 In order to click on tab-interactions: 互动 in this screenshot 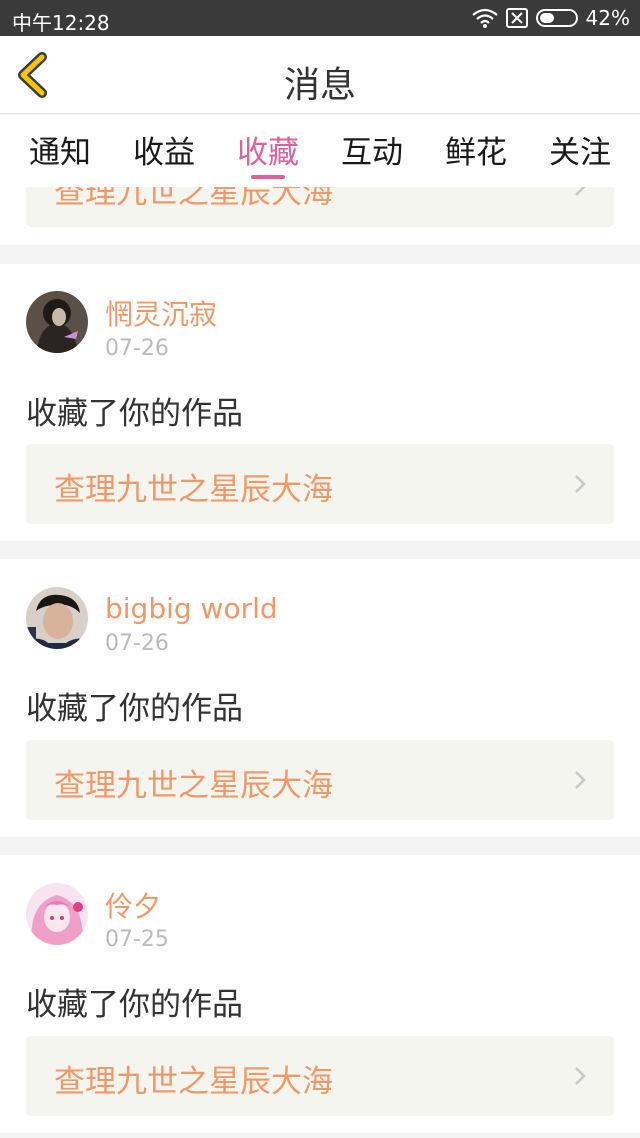, I will do `click(372, 149)`.